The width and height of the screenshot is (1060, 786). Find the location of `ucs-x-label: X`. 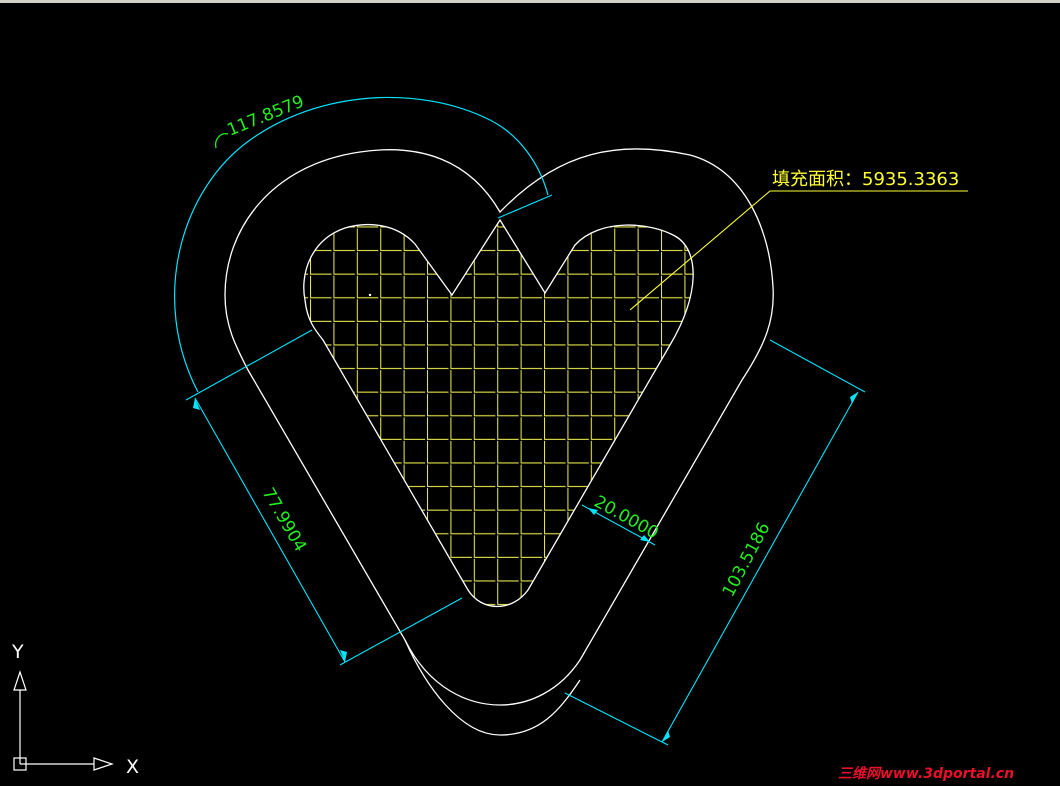

ucs-x-label: X is located at coordinates (132, 767).